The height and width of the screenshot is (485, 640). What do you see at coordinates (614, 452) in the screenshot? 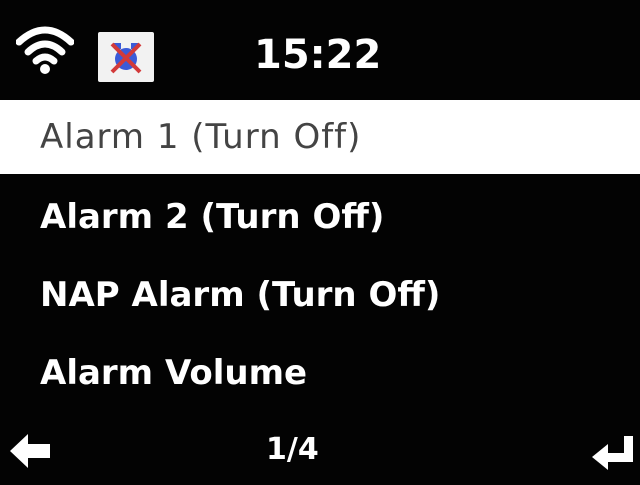
I see `enter-return-icon` at bounding box center [614, 452].